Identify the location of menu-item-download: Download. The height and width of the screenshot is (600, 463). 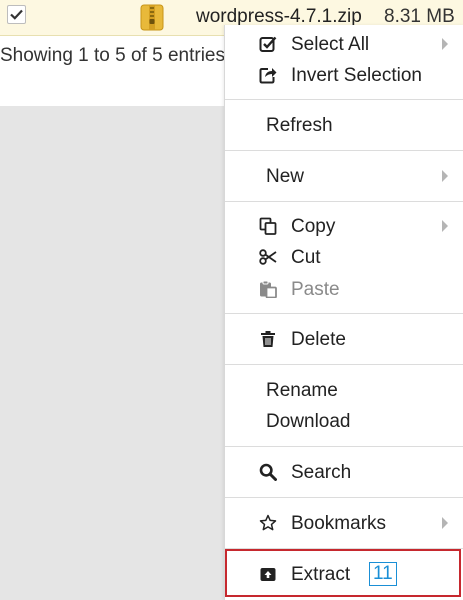
(344, 421).